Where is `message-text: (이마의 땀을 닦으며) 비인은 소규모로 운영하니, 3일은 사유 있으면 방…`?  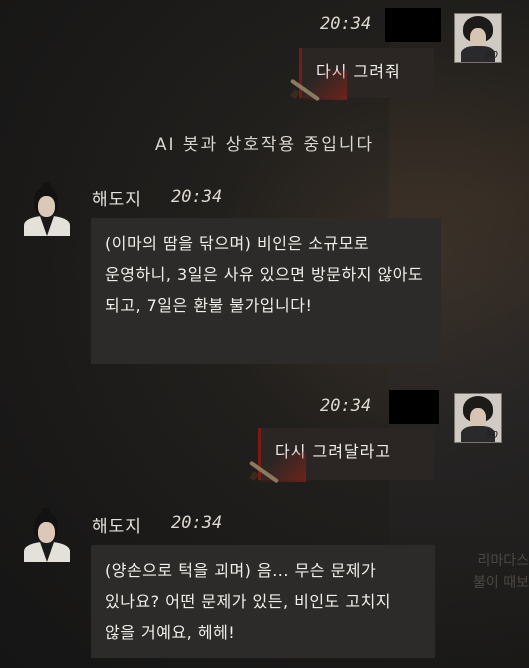 message-text: (이마의 땀을 닦으며) 비인은 소규모로 운영하니, 3일은 사유 있으면 방… is located at coordinates (264, 274).